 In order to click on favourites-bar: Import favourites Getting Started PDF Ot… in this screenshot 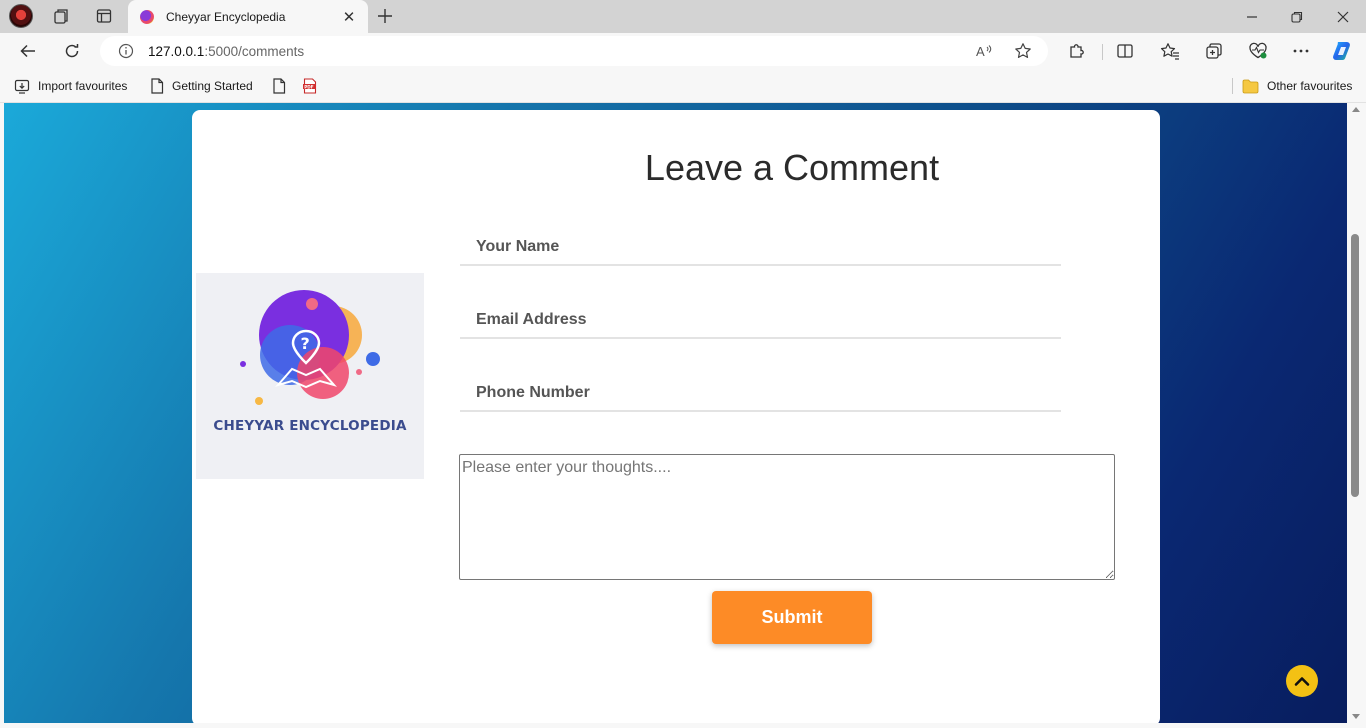, I will do `click(683, 86)`.